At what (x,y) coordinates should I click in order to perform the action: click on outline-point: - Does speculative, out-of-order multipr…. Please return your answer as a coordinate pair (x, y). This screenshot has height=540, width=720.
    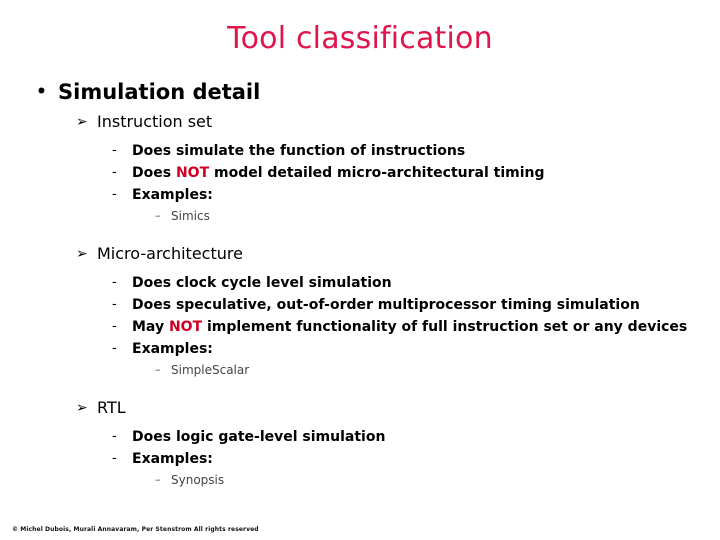
    Looking at the image, I should click on (360, 305).